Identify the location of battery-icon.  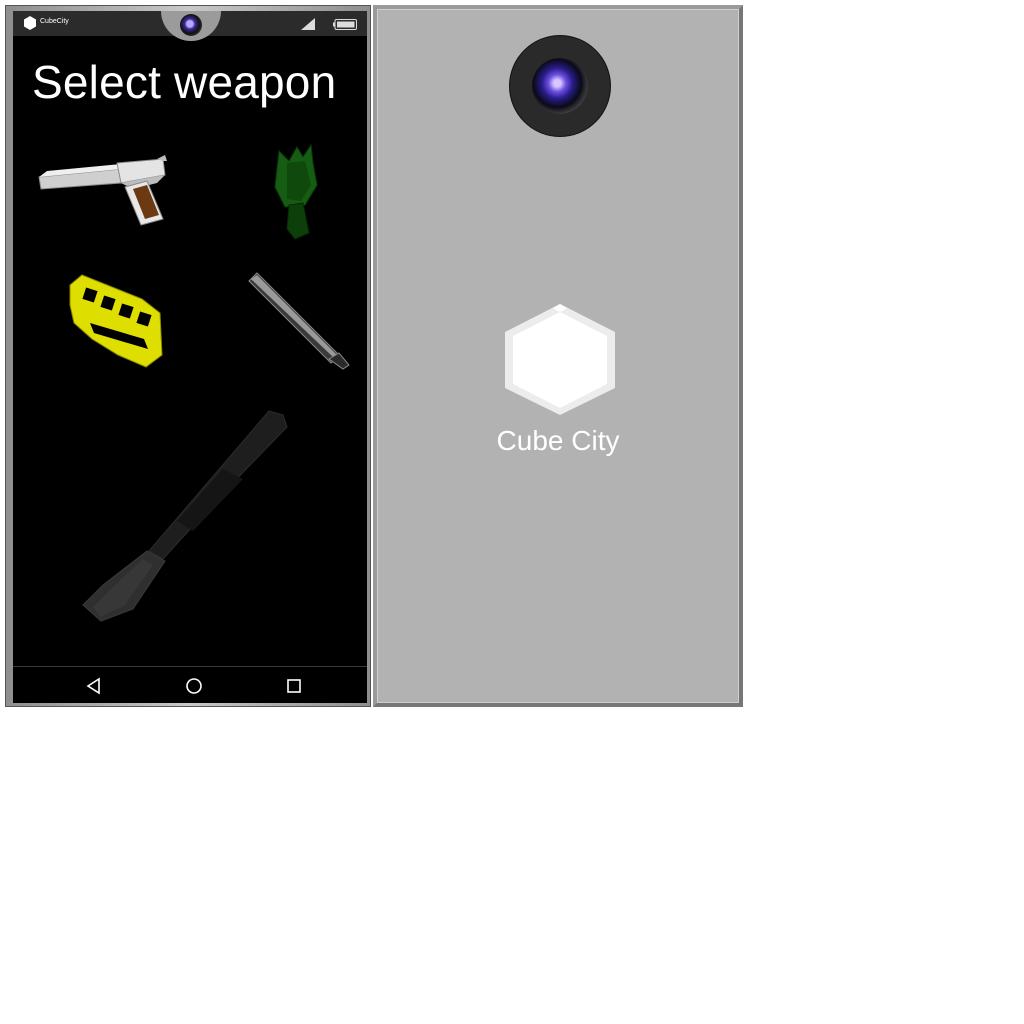
(345, 24).